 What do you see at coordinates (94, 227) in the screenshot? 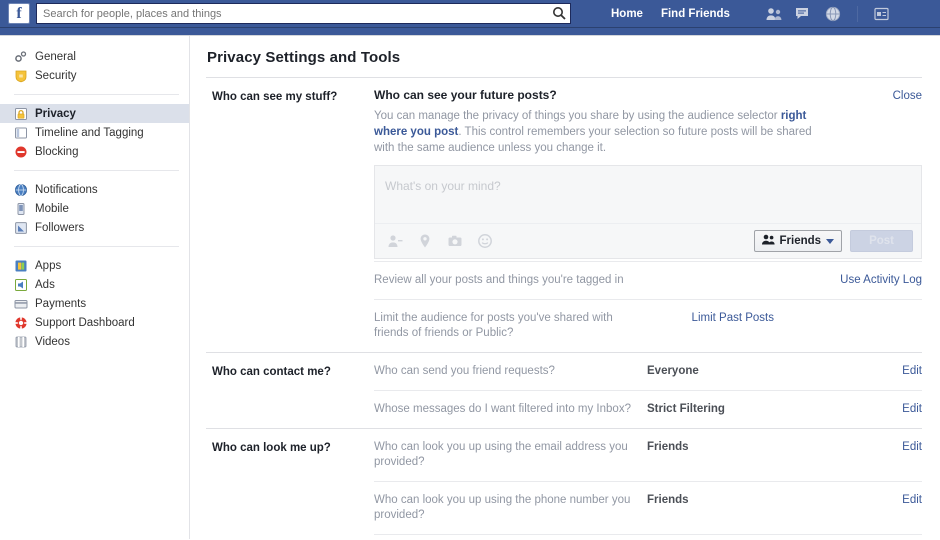
I see `sidebar-item-followers: Followers` at bounding box center [94, 227].